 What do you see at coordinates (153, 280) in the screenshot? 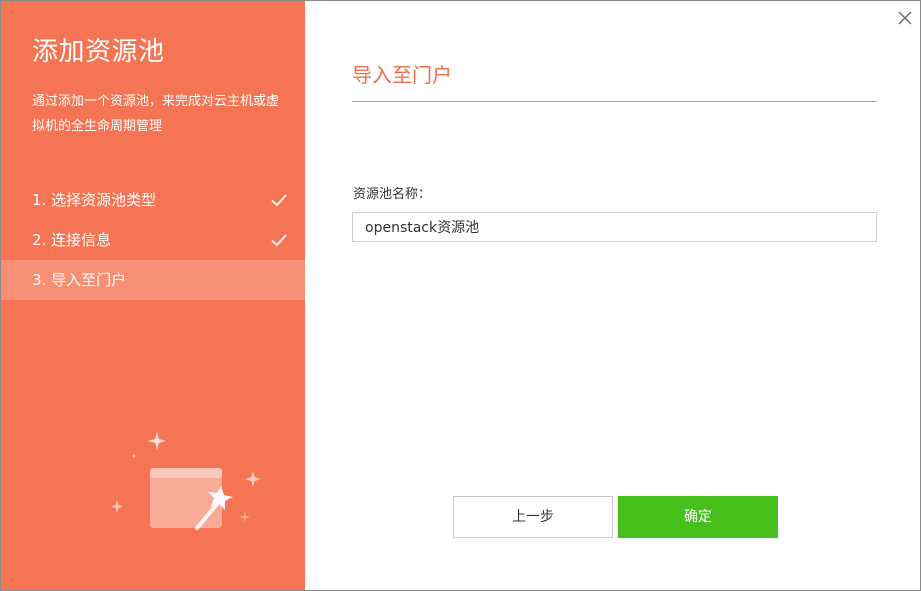
I see `step-import-to-portal: 3. 导入至门户` at bounding box center [153, 280].